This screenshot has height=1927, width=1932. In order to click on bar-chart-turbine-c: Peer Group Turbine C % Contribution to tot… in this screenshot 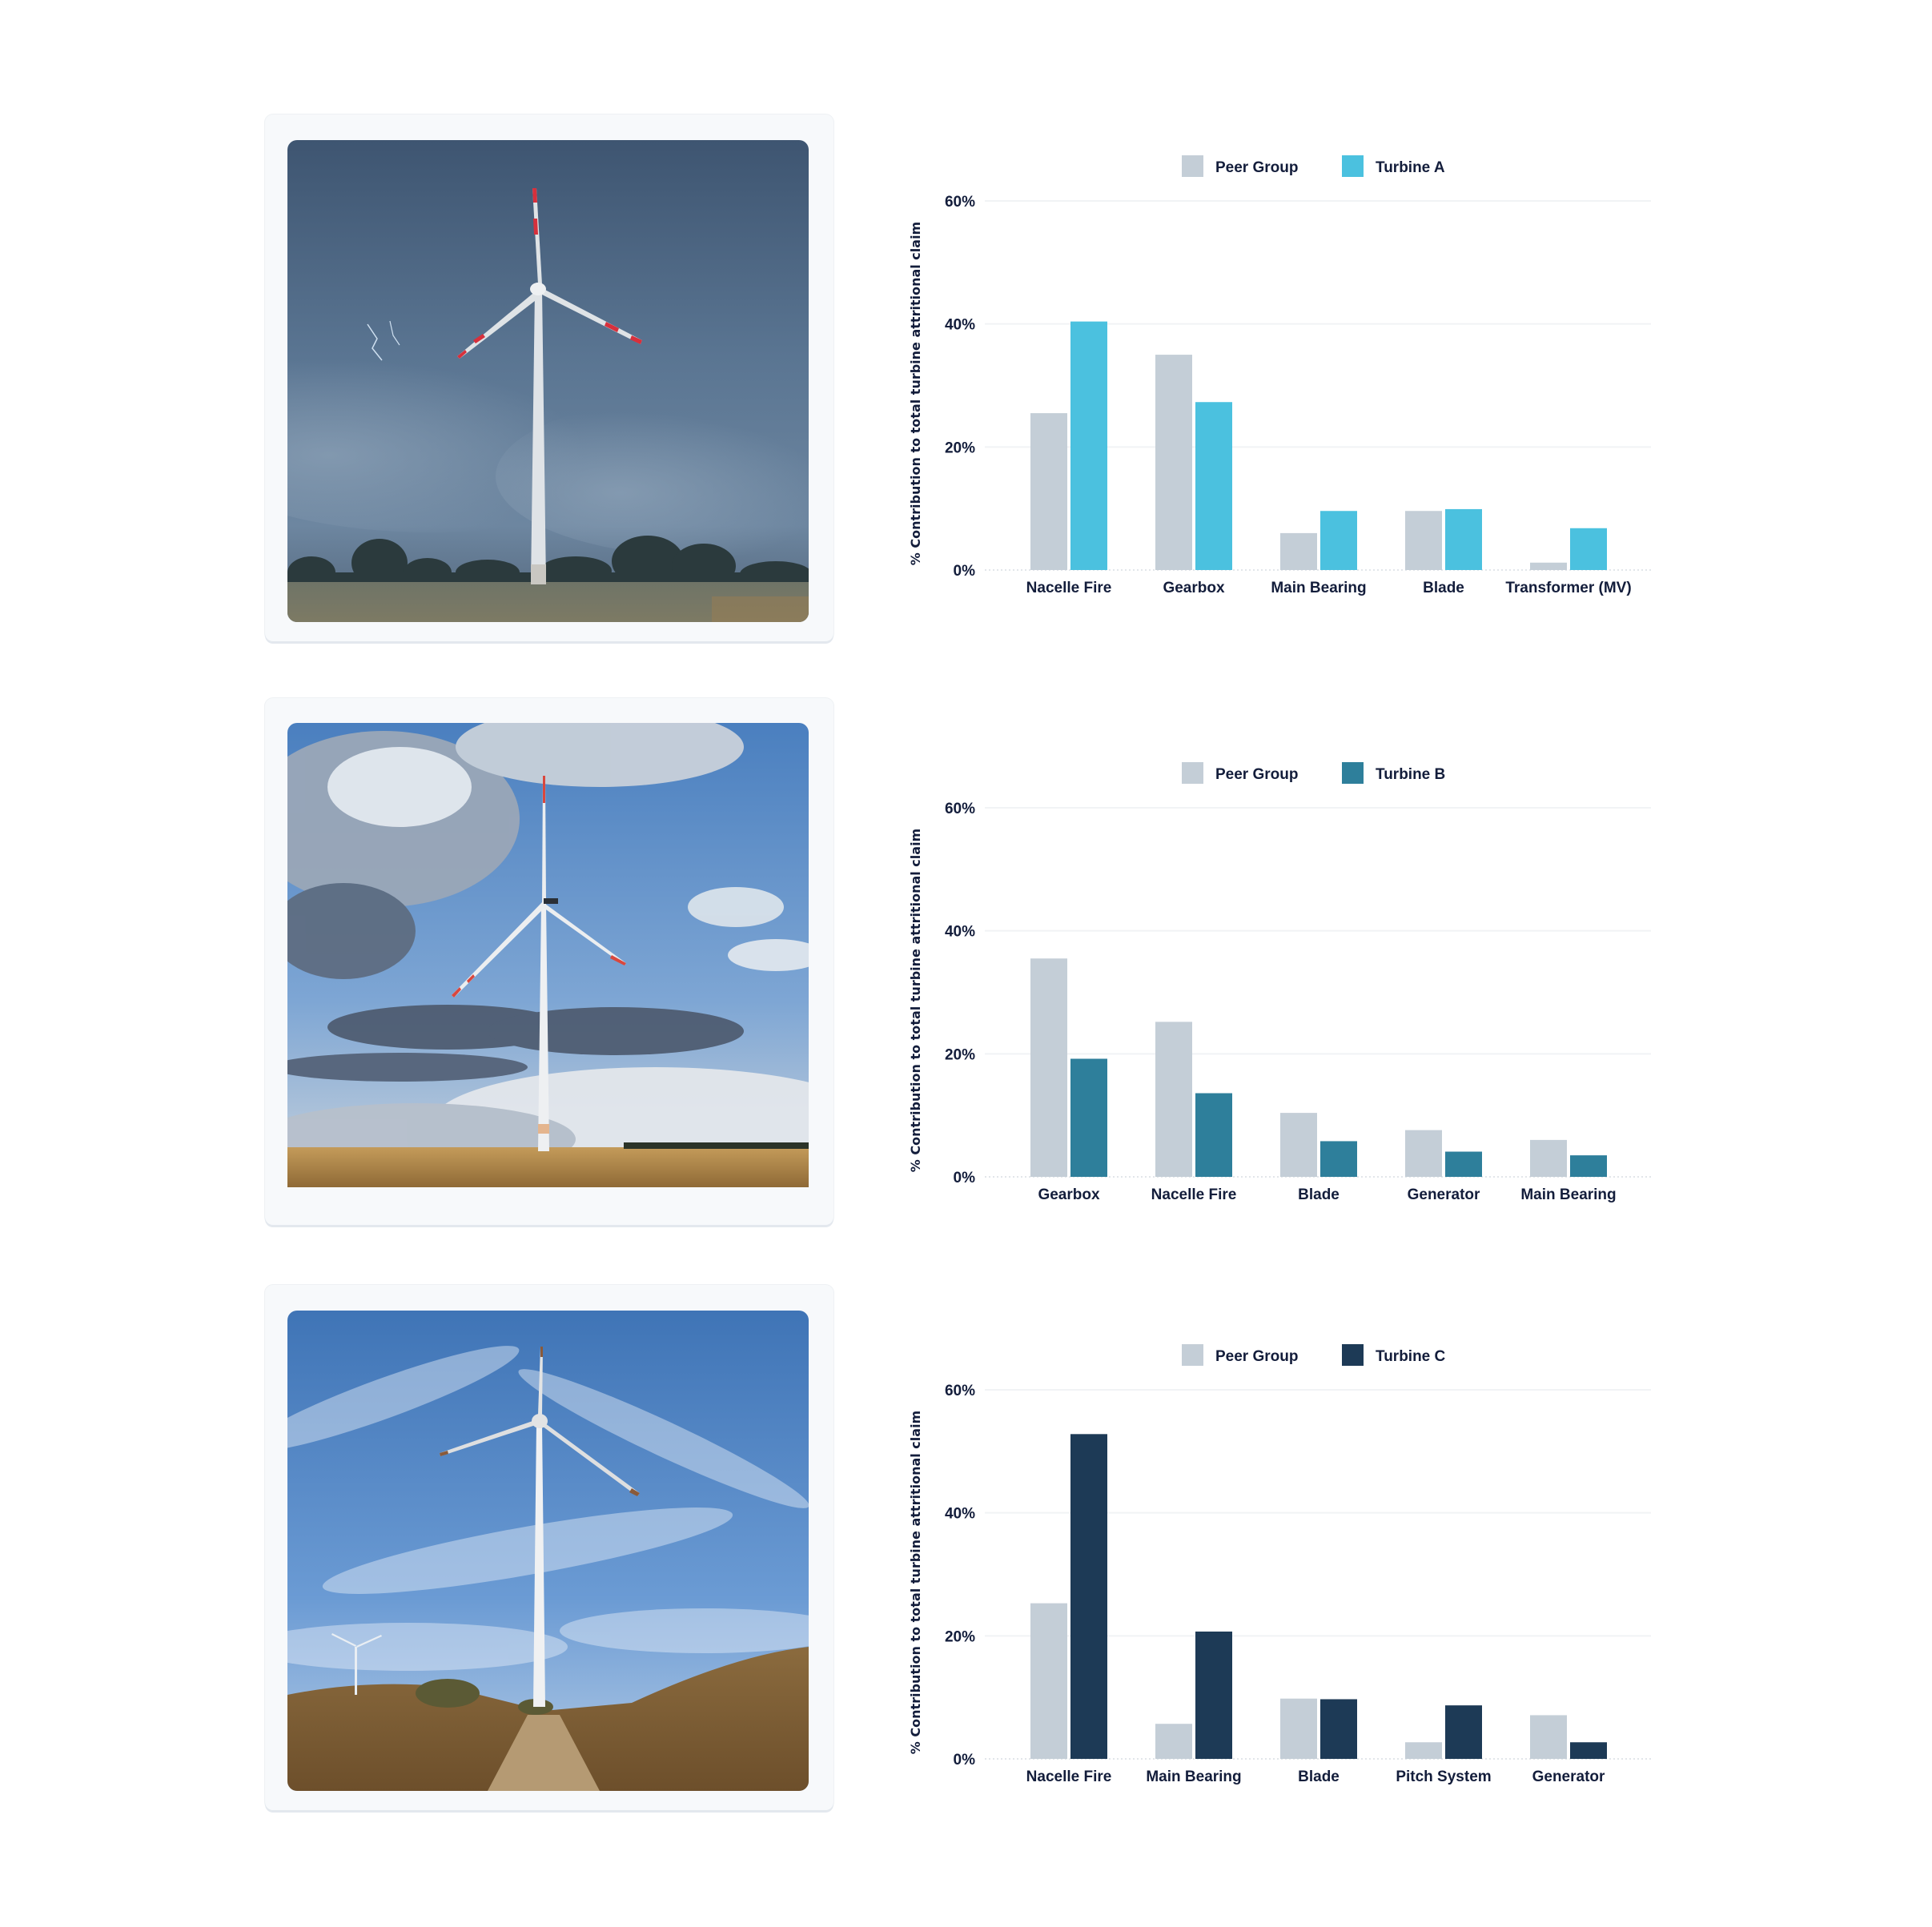, I will do `click(1305, 1557)`.